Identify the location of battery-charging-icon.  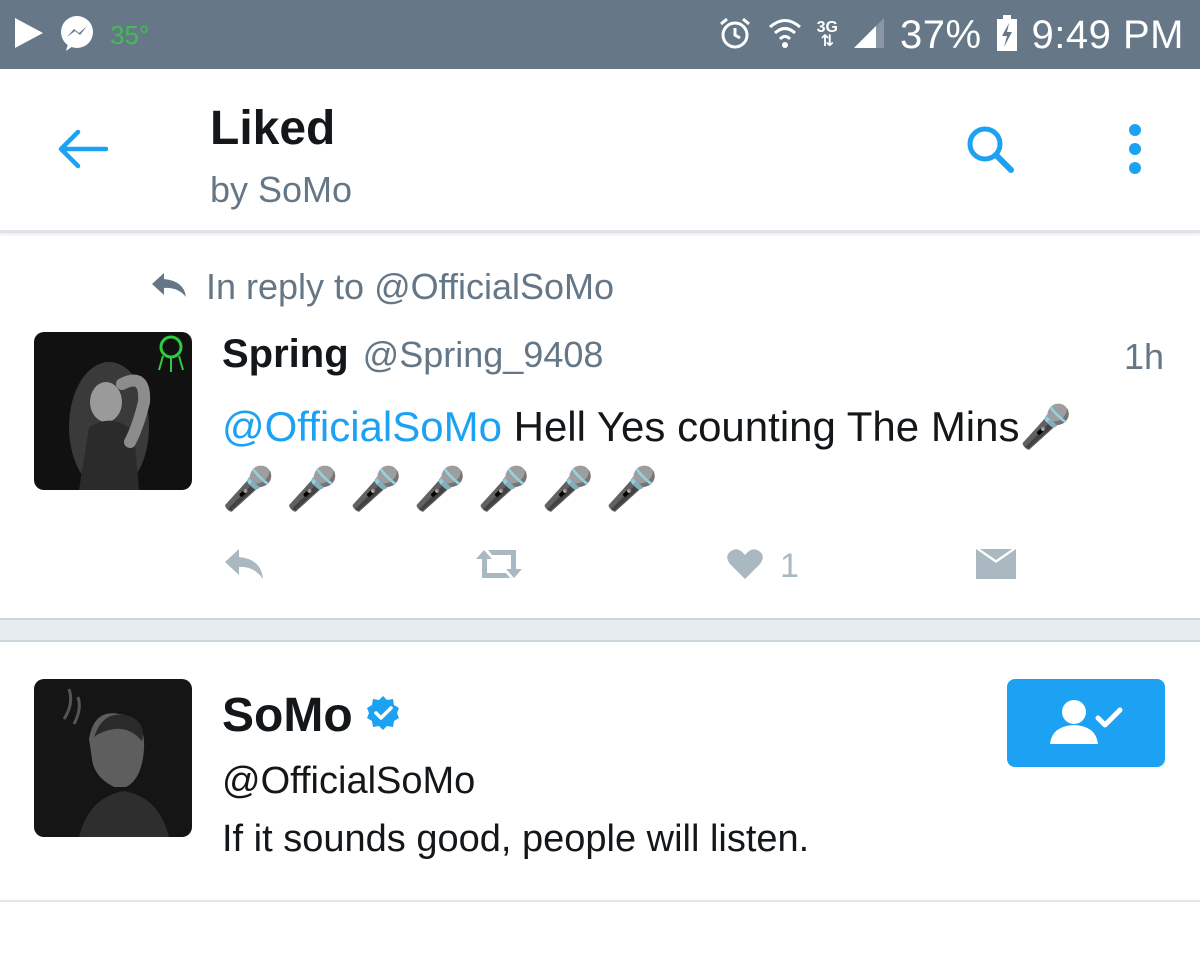
(1007, 35).